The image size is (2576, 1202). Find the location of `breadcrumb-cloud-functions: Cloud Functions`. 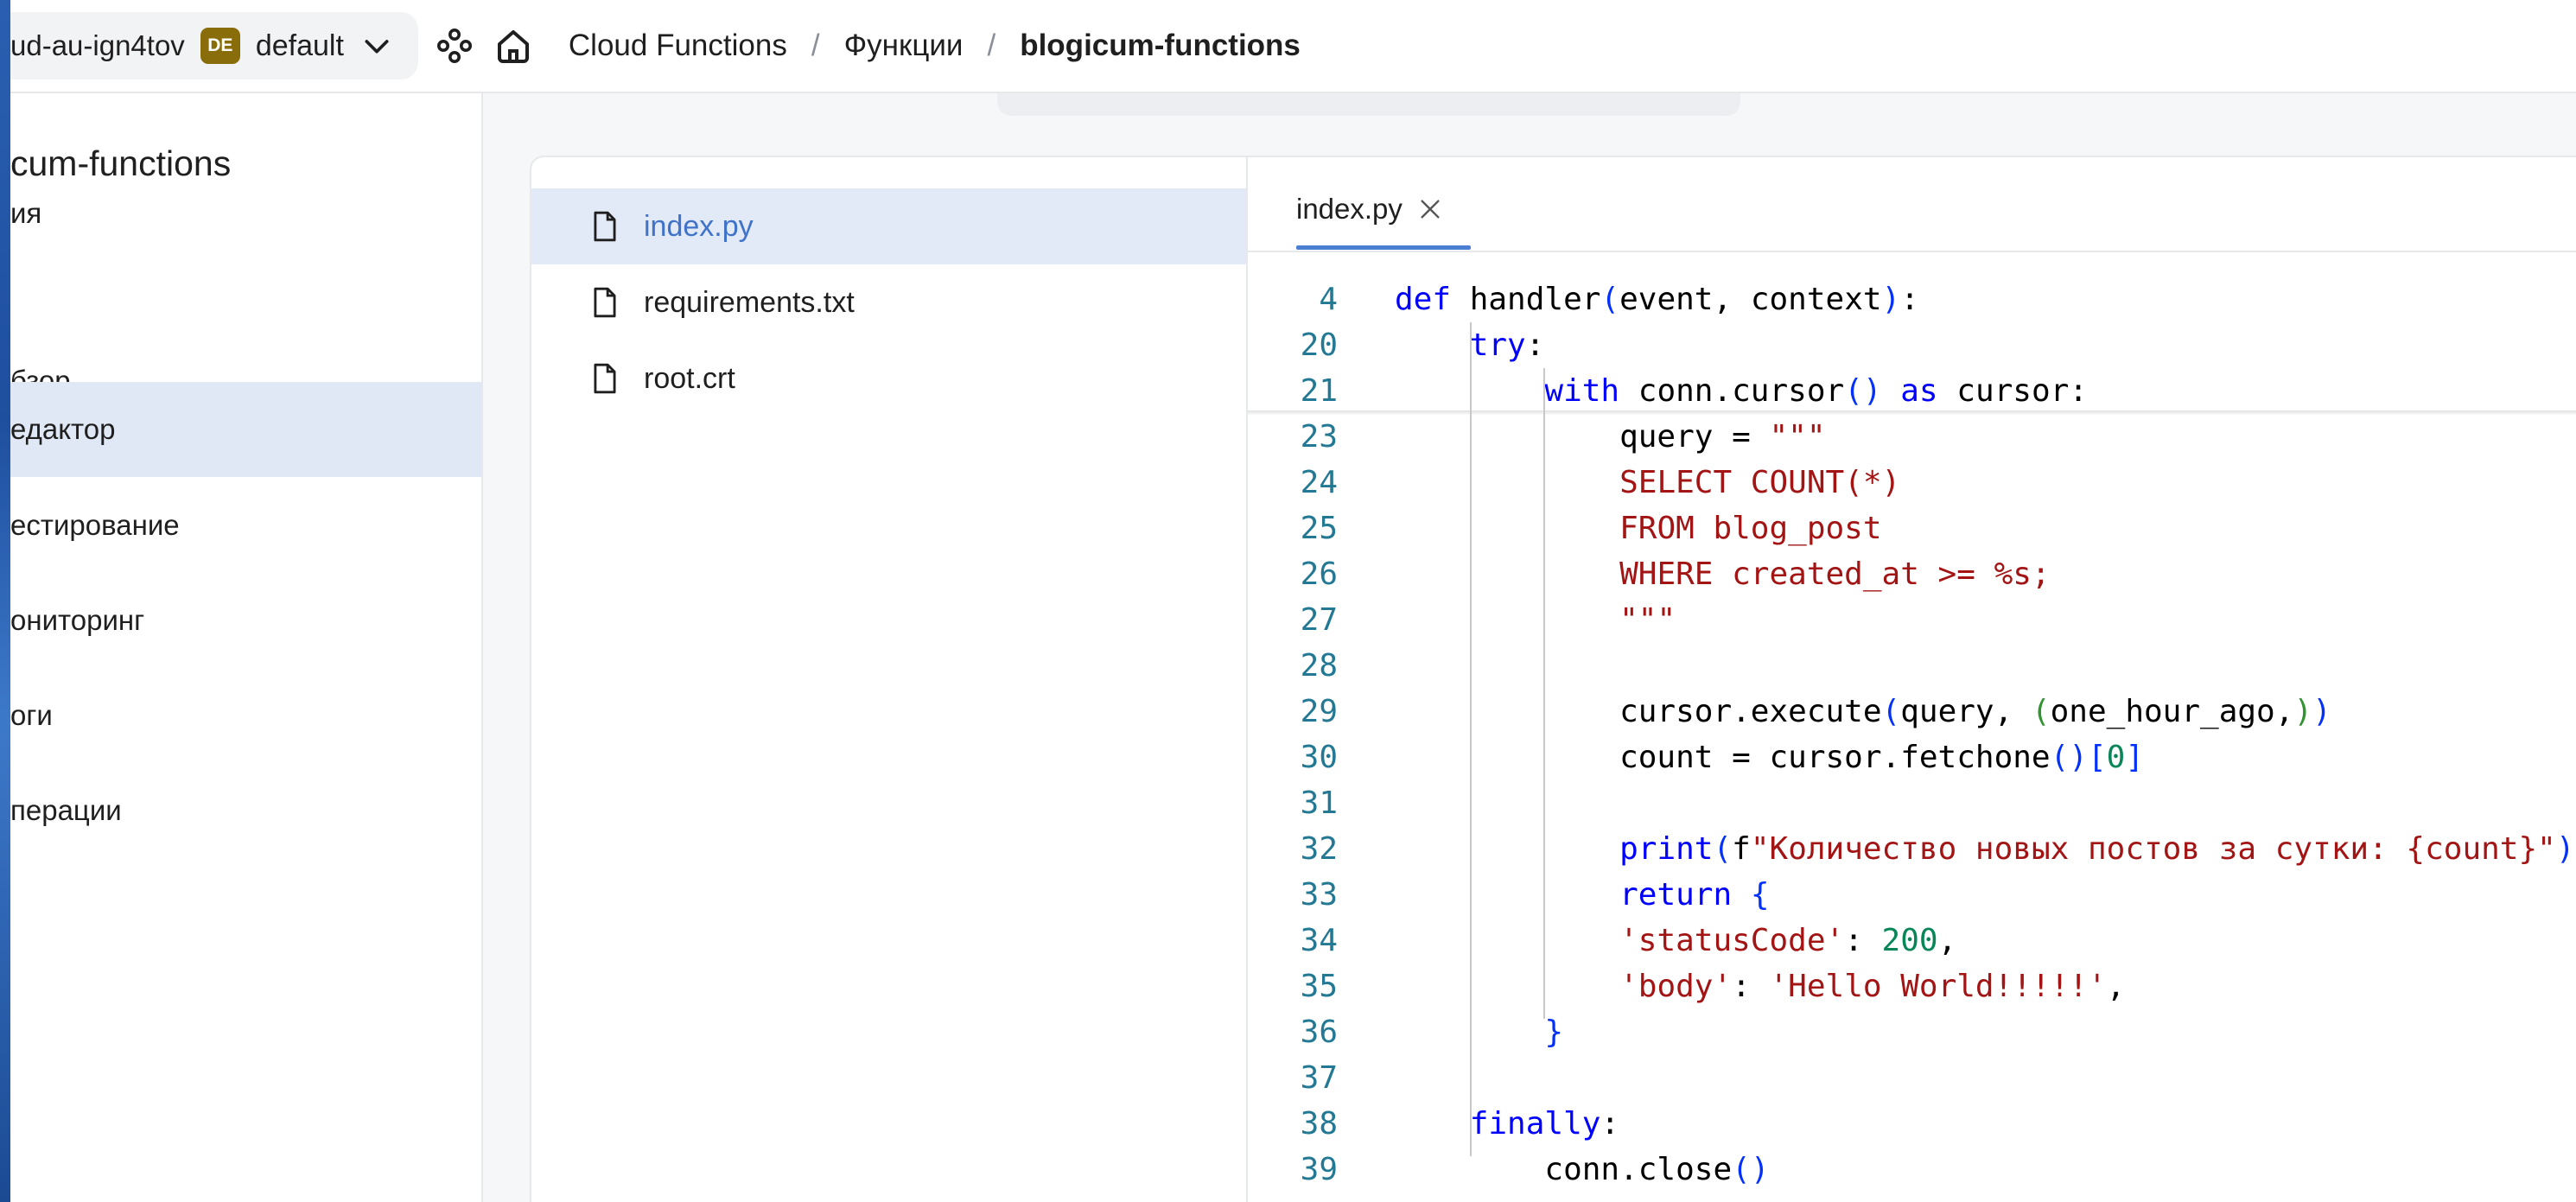

breadcrumb-cloud-functions: Cloud Functions is located at coordinates (678, 46).